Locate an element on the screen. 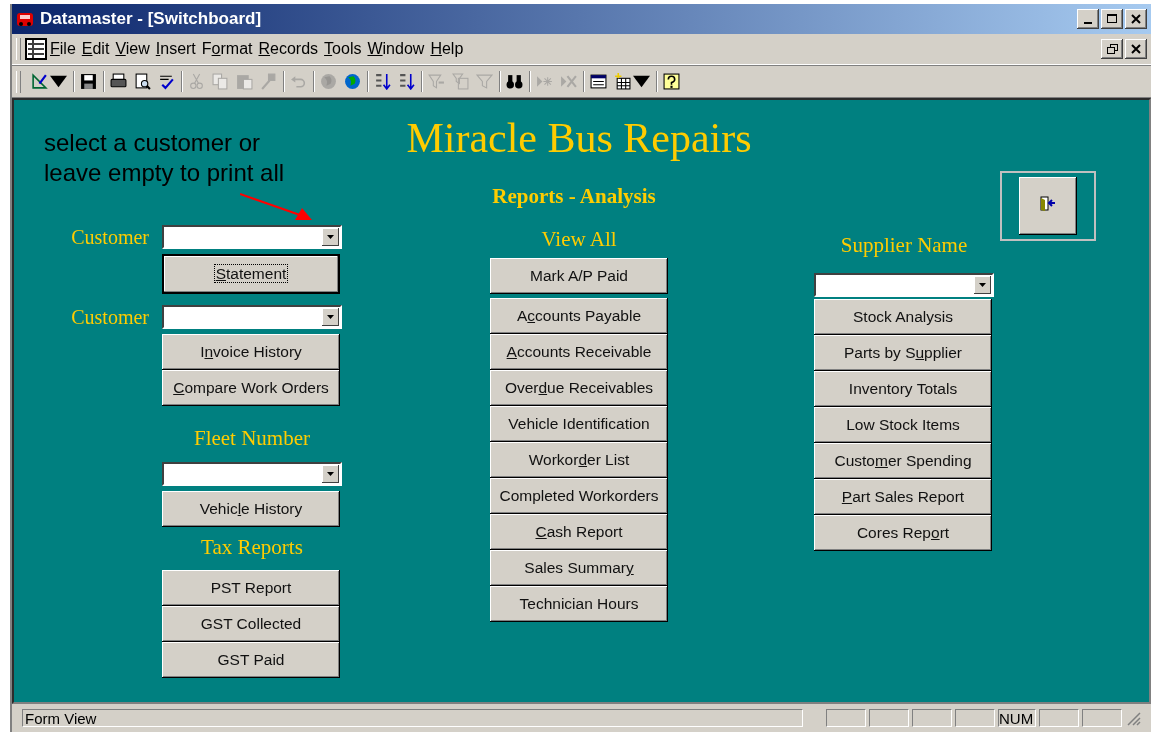  restore-button is located at coordinates (1112, 49).